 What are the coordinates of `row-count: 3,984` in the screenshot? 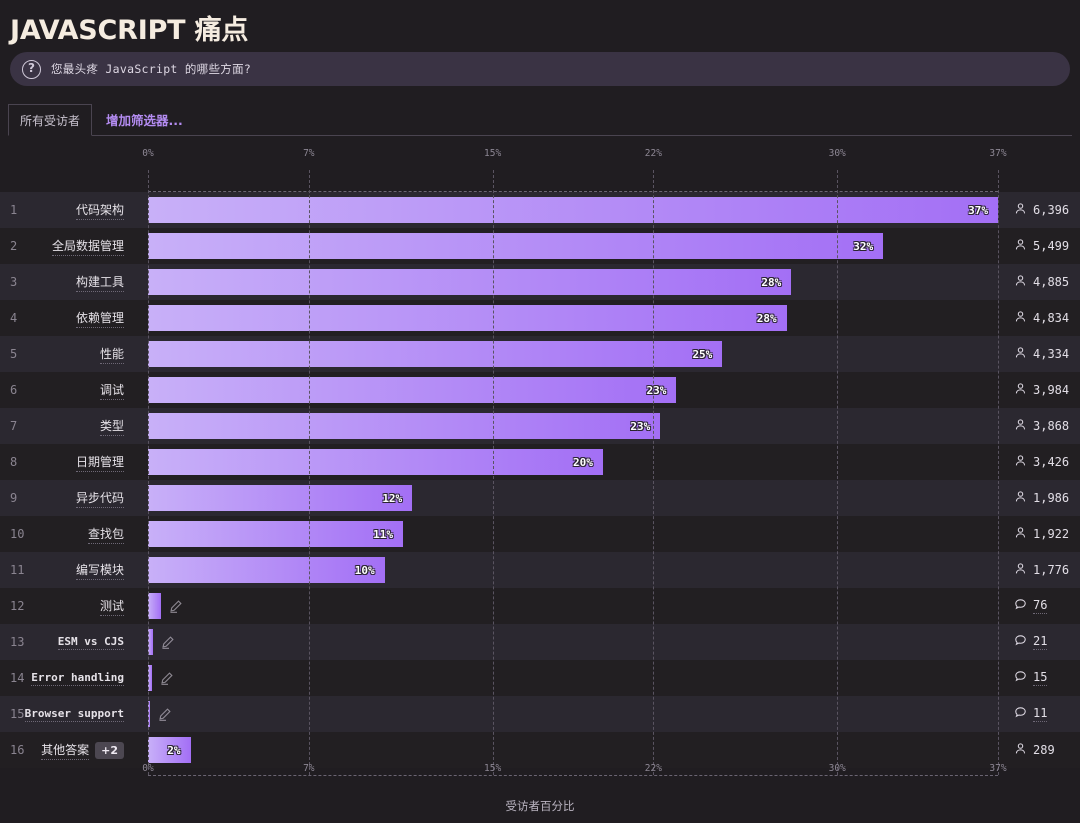 It's located at (1041, 390).